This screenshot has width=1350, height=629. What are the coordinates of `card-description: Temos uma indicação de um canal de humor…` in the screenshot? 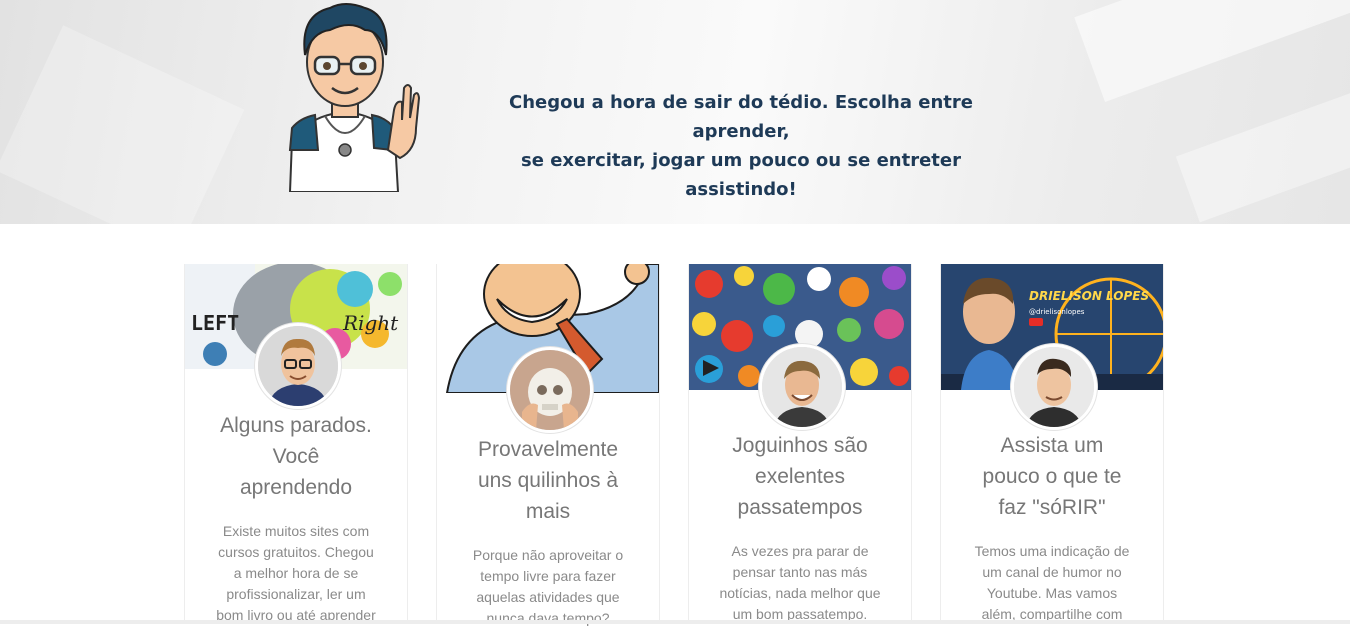 It's located at (1052, 582).